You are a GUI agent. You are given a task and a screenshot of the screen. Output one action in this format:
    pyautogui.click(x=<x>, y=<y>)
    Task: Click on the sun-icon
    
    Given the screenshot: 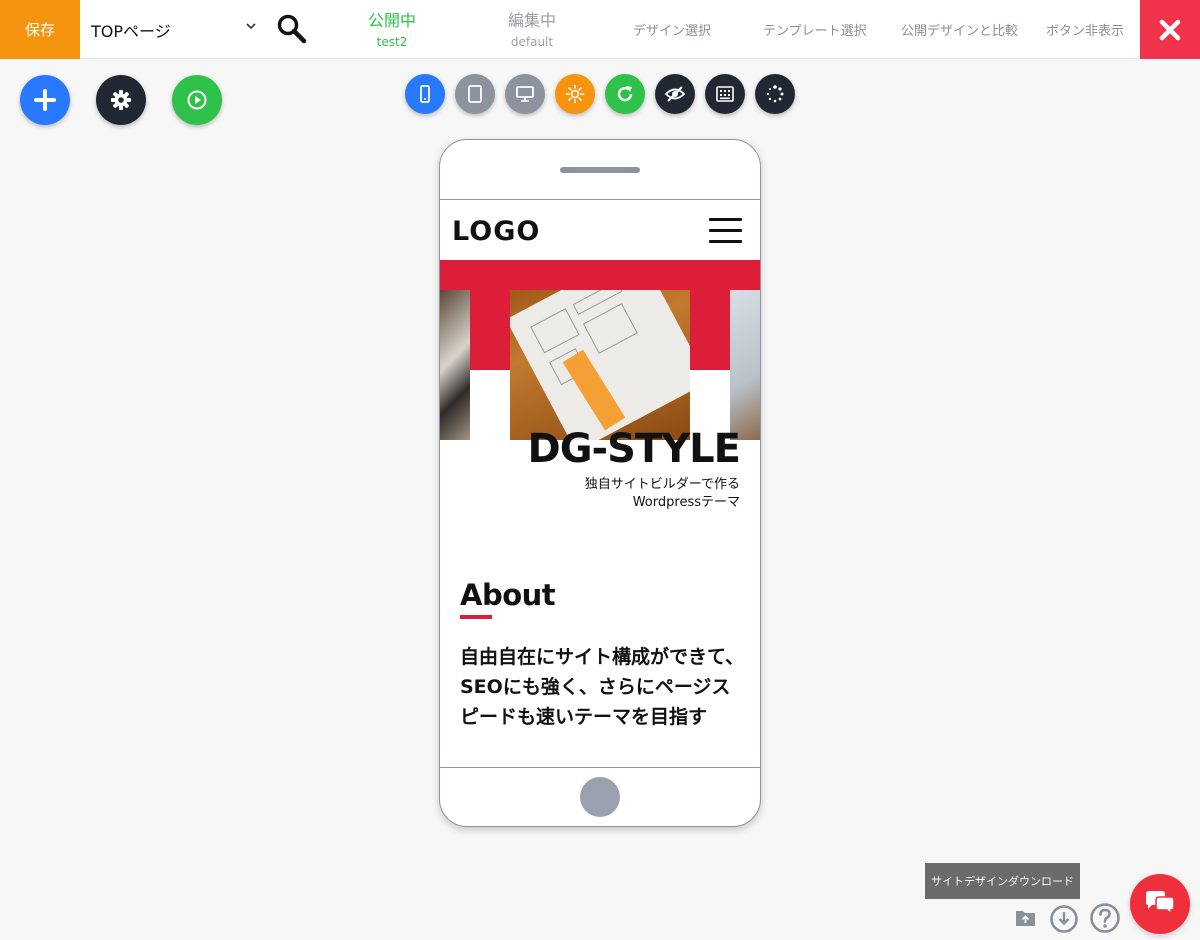 What is the action you would take?
    pyautogui.click(x=575, y=94)
    